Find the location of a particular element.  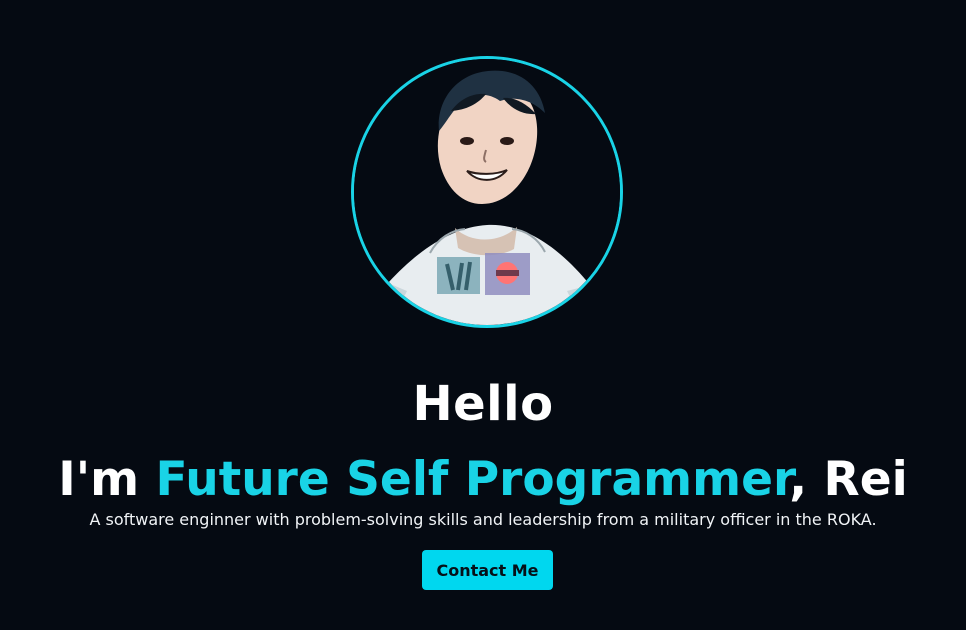

contact-button: Contact Me is located at coordinates (487, 570).